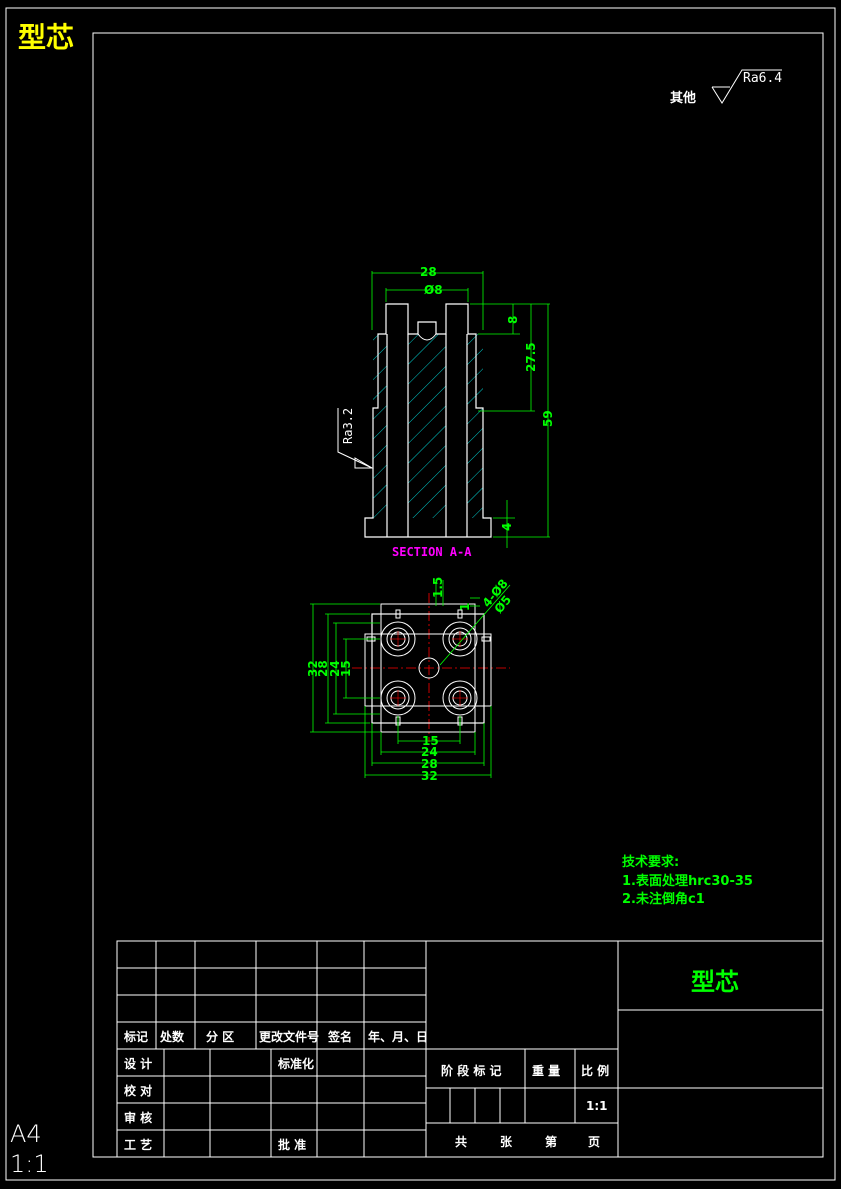 The width and height of the screenshot is (841, 1189). I want to click on rev-header-sign: 签名, so click(339, 1036).